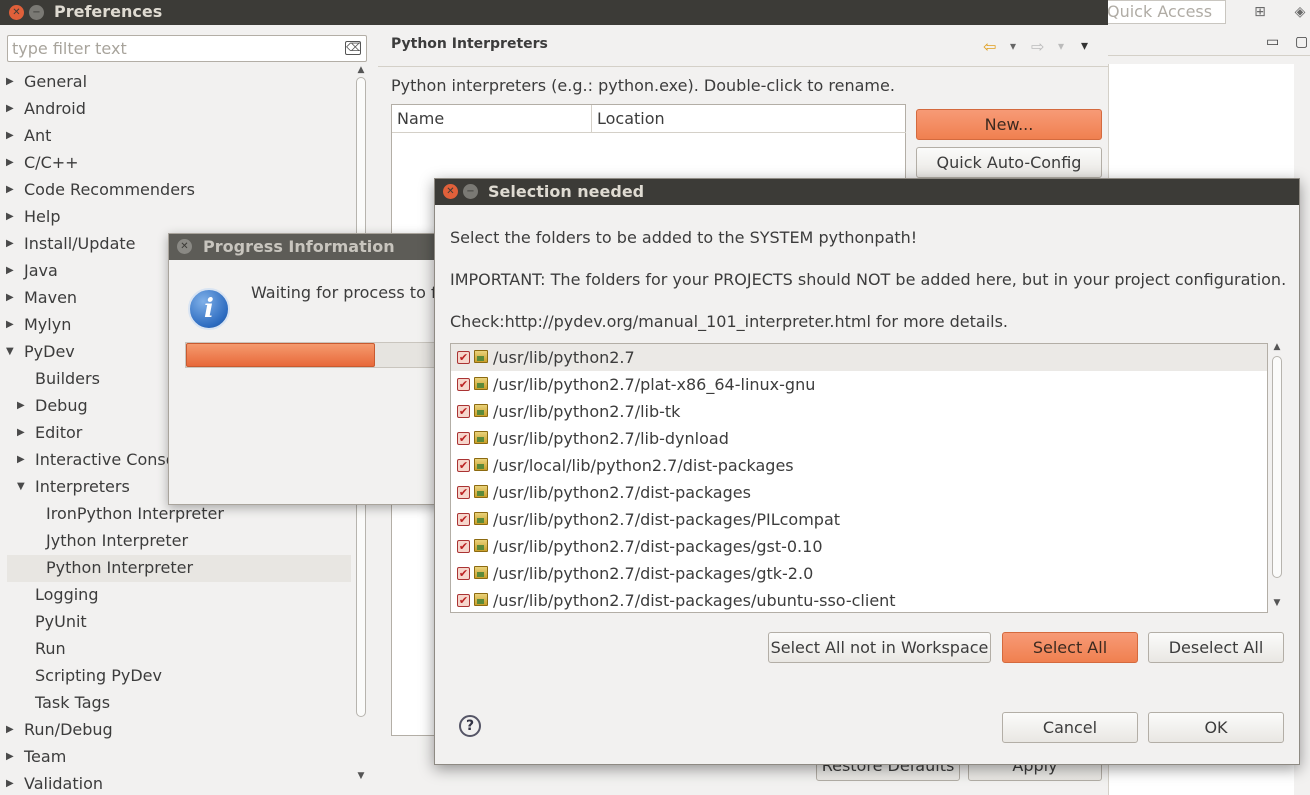 This screenshot has height=795, width=1310. Describe the element at coordinates (1277, 603) in the screenshot. I see `list-scroll-down-icon: ▼` at that location.